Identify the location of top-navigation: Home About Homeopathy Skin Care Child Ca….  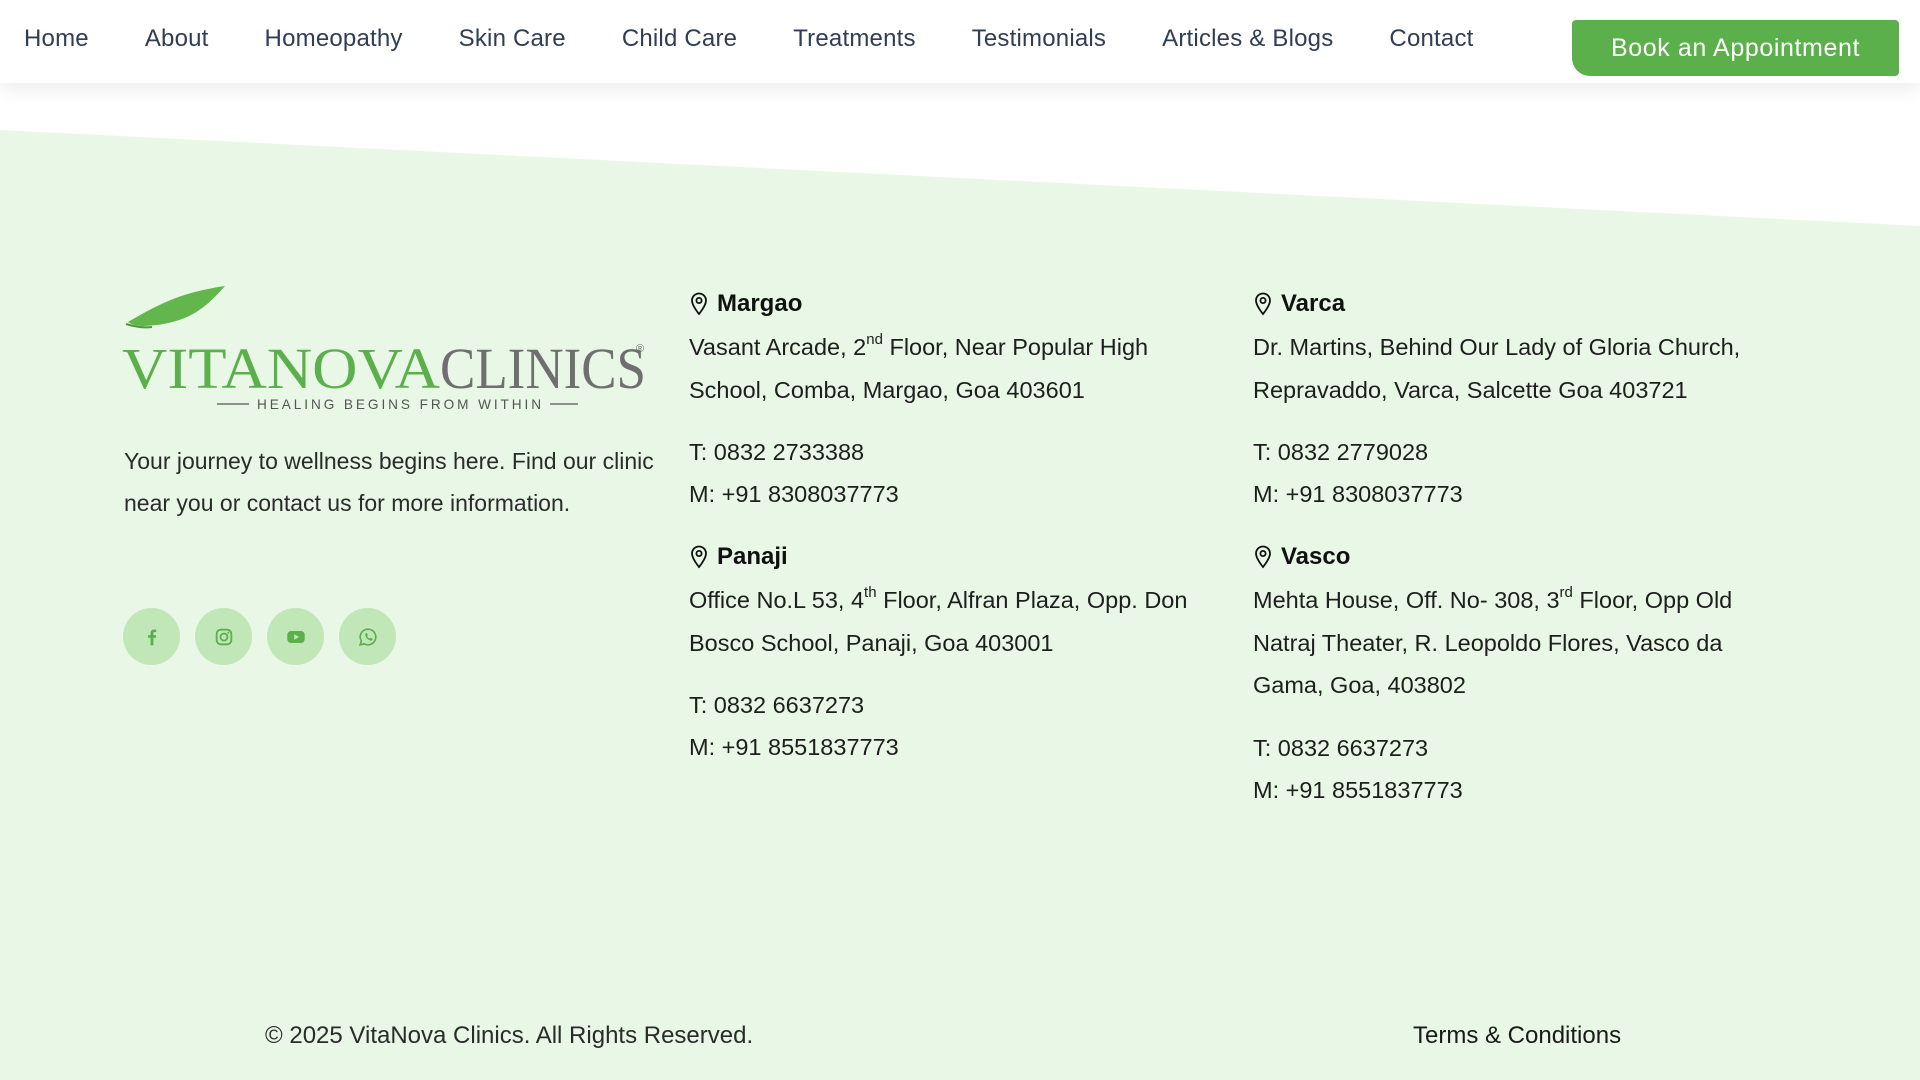
(960, 41).